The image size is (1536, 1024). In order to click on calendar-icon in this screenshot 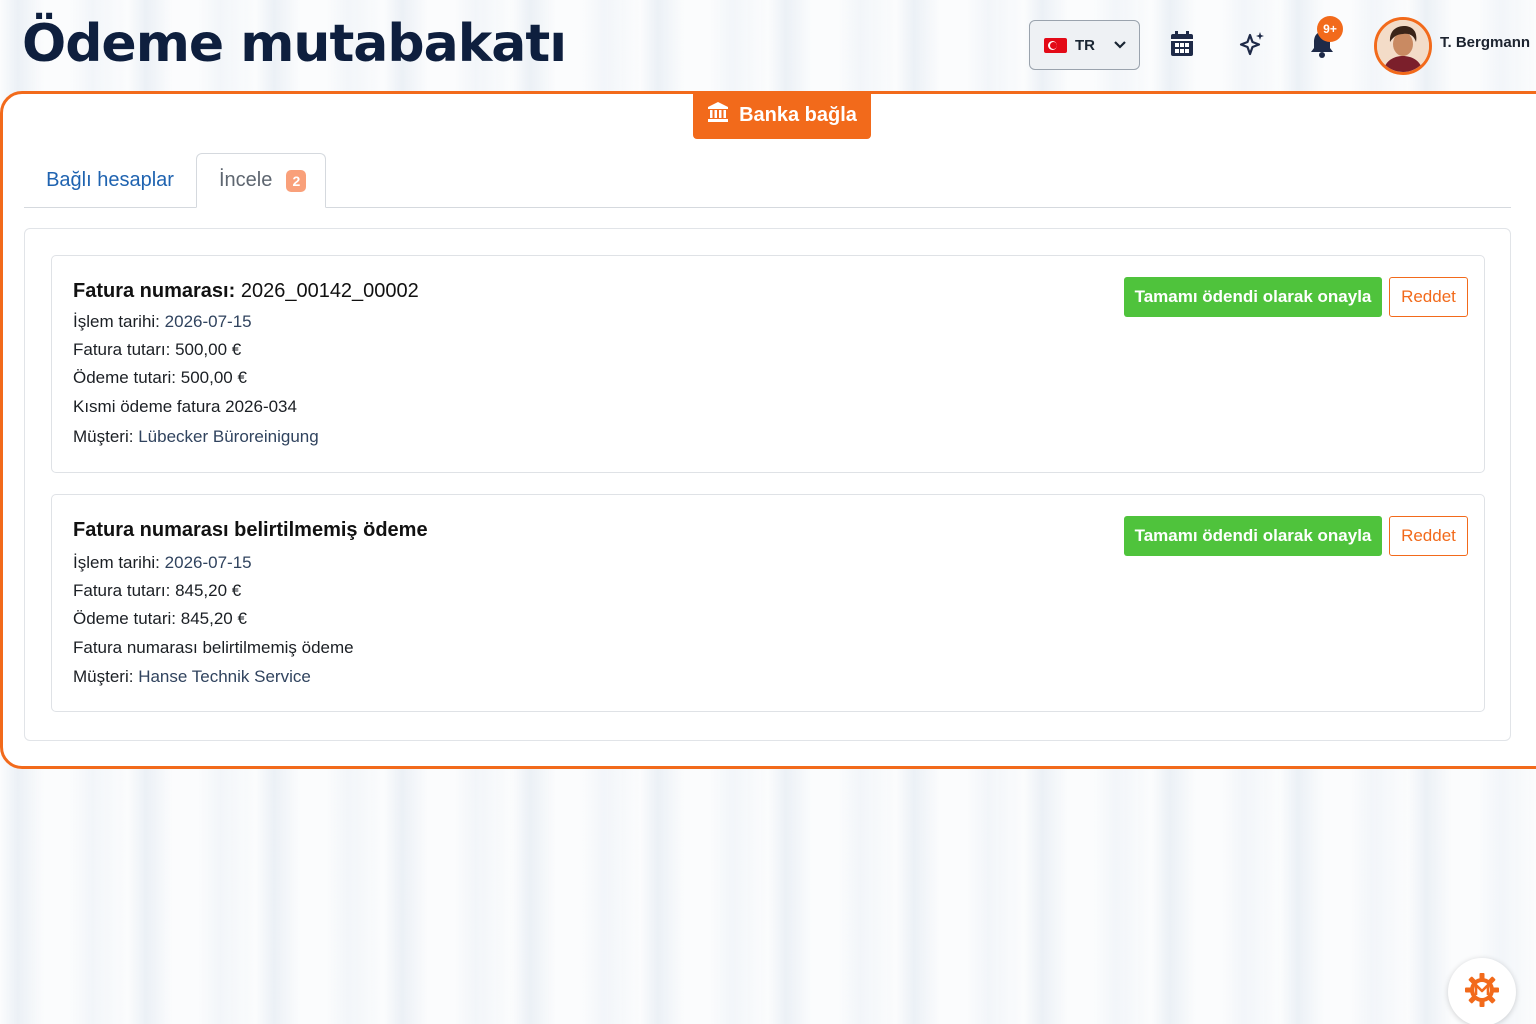, I will do `click(1182, 44)`.